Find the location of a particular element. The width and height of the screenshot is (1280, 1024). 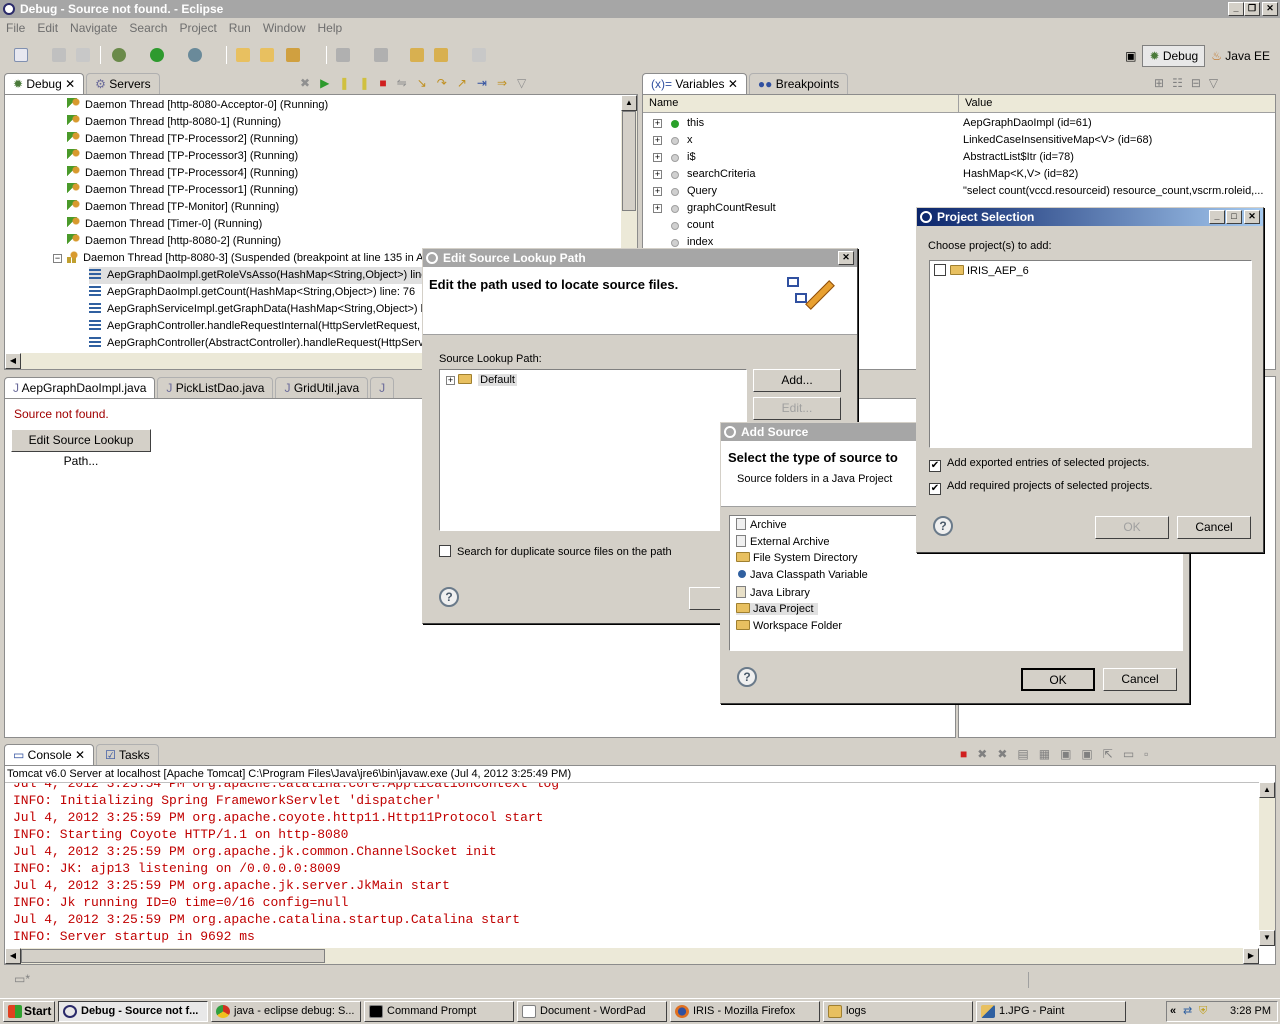

print-icon is located at coordinates (83, 55).